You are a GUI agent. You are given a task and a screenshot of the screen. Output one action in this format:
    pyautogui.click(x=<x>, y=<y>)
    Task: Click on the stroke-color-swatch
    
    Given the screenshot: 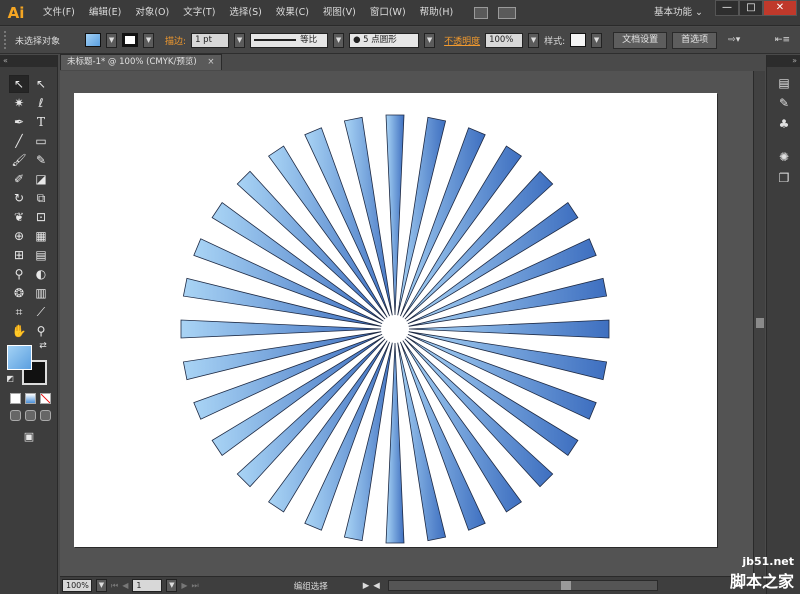 What is the action you would take?
    pyautogui.click(x=130, y=40)
    